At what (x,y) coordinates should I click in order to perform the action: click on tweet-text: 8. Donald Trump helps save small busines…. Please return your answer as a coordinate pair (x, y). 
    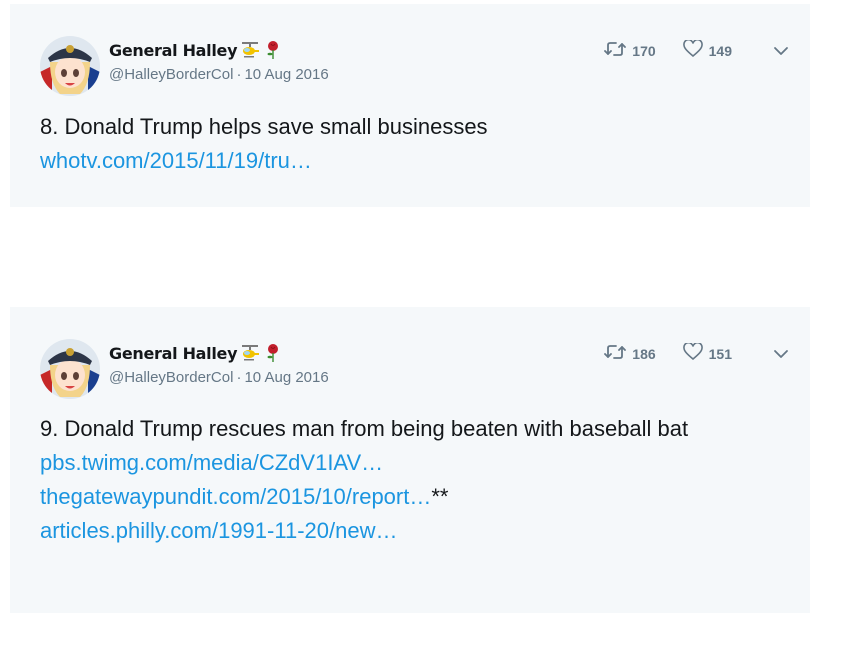
    Looking at the image, I should click on (415, 144).